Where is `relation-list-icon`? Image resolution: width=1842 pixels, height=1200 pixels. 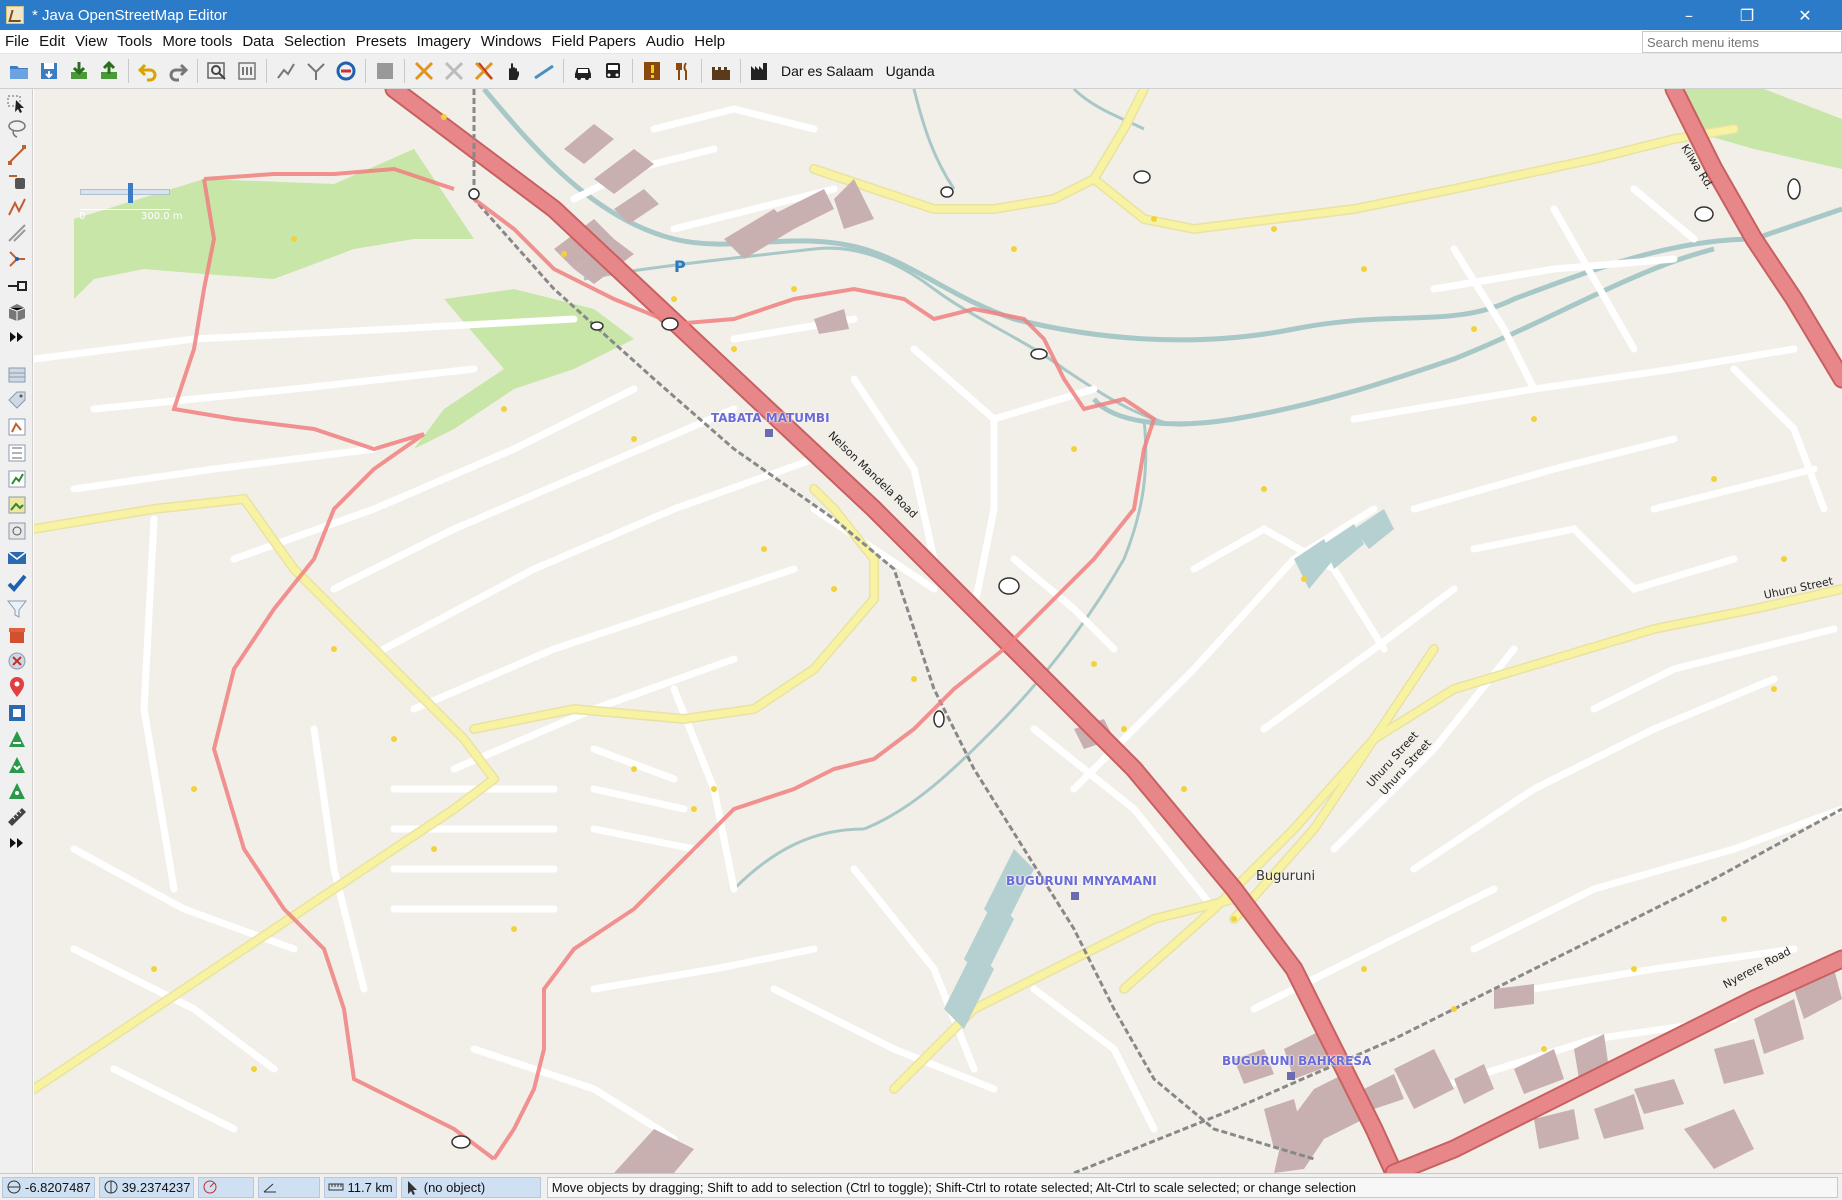
relation-list-icon is located at coordinates (17, 453).